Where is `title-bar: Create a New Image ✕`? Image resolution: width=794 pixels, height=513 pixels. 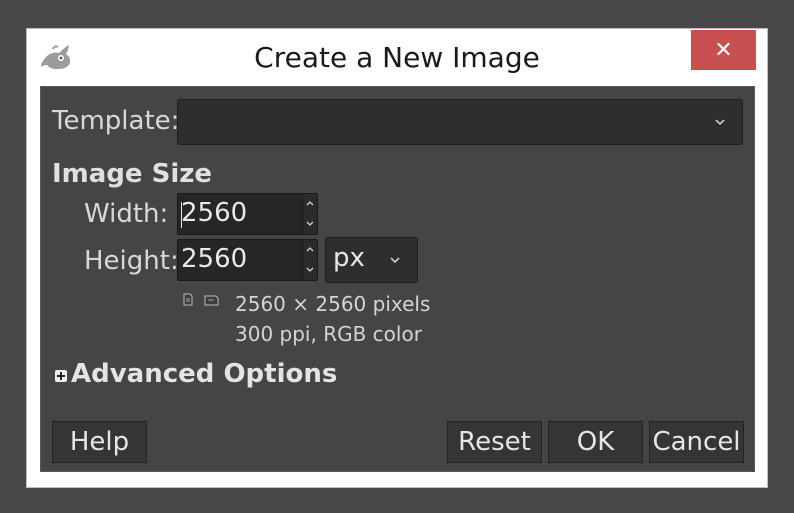
title-bar: Create a New Image ✕ is located at coordinates (397, 58).